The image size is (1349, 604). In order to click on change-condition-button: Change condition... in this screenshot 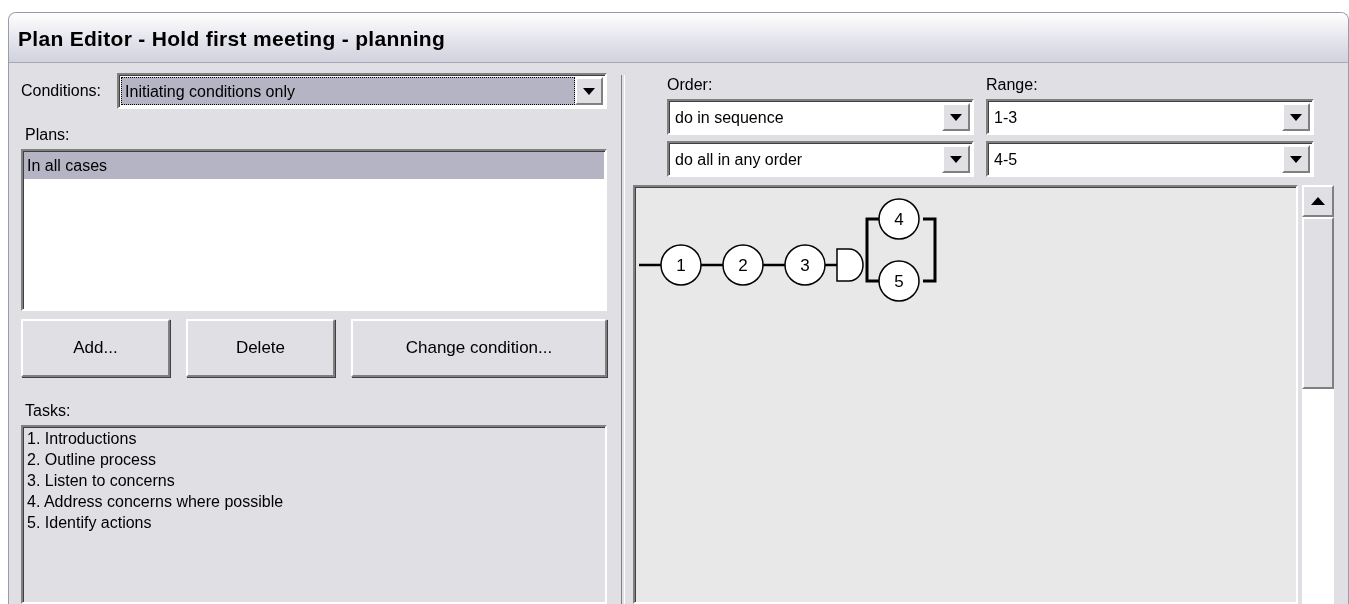, I will do `click(478, 348)`.